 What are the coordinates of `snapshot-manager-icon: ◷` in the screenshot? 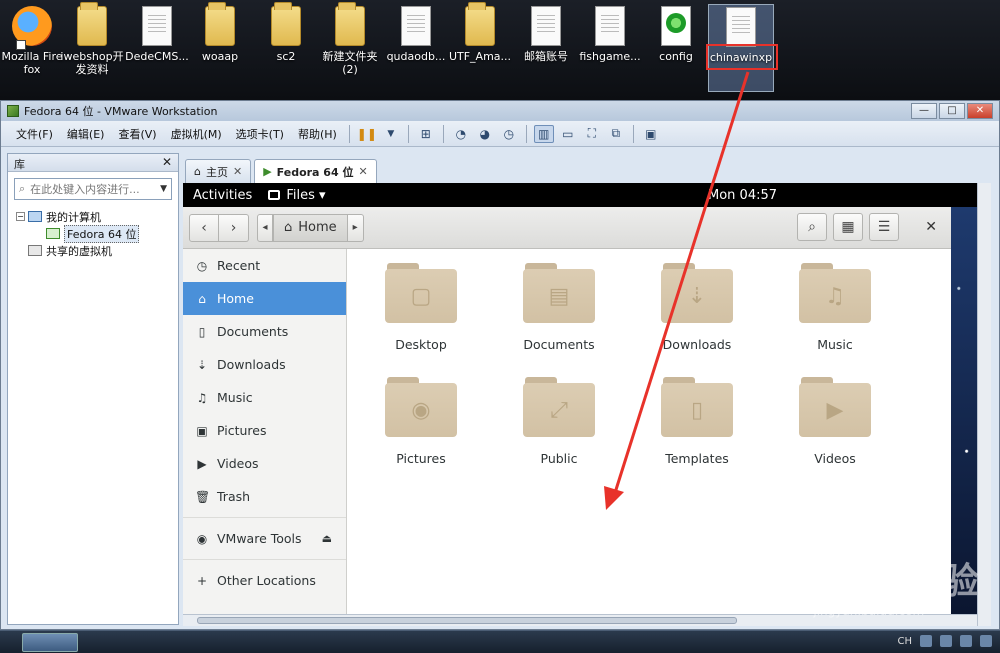 It's located at (509, 134).